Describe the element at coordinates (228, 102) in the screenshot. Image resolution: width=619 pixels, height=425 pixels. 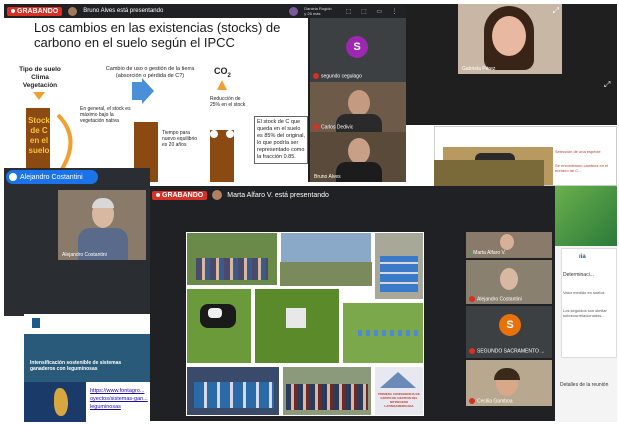
I see `note-reduction: Reducción de 25% en el stock` at that location.